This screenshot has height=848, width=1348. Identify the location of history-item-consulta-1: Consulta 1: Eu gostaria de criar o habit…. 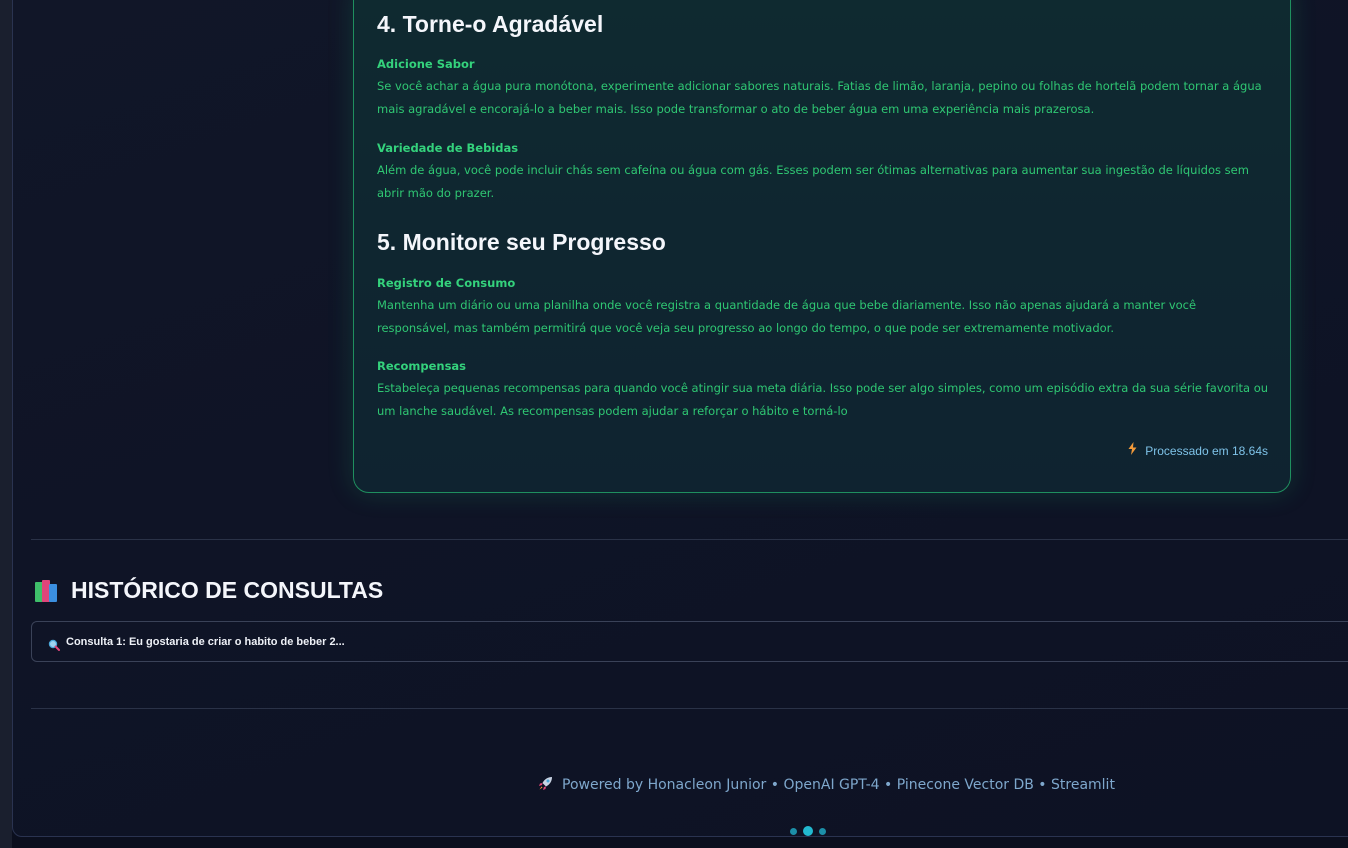
(689, 641).